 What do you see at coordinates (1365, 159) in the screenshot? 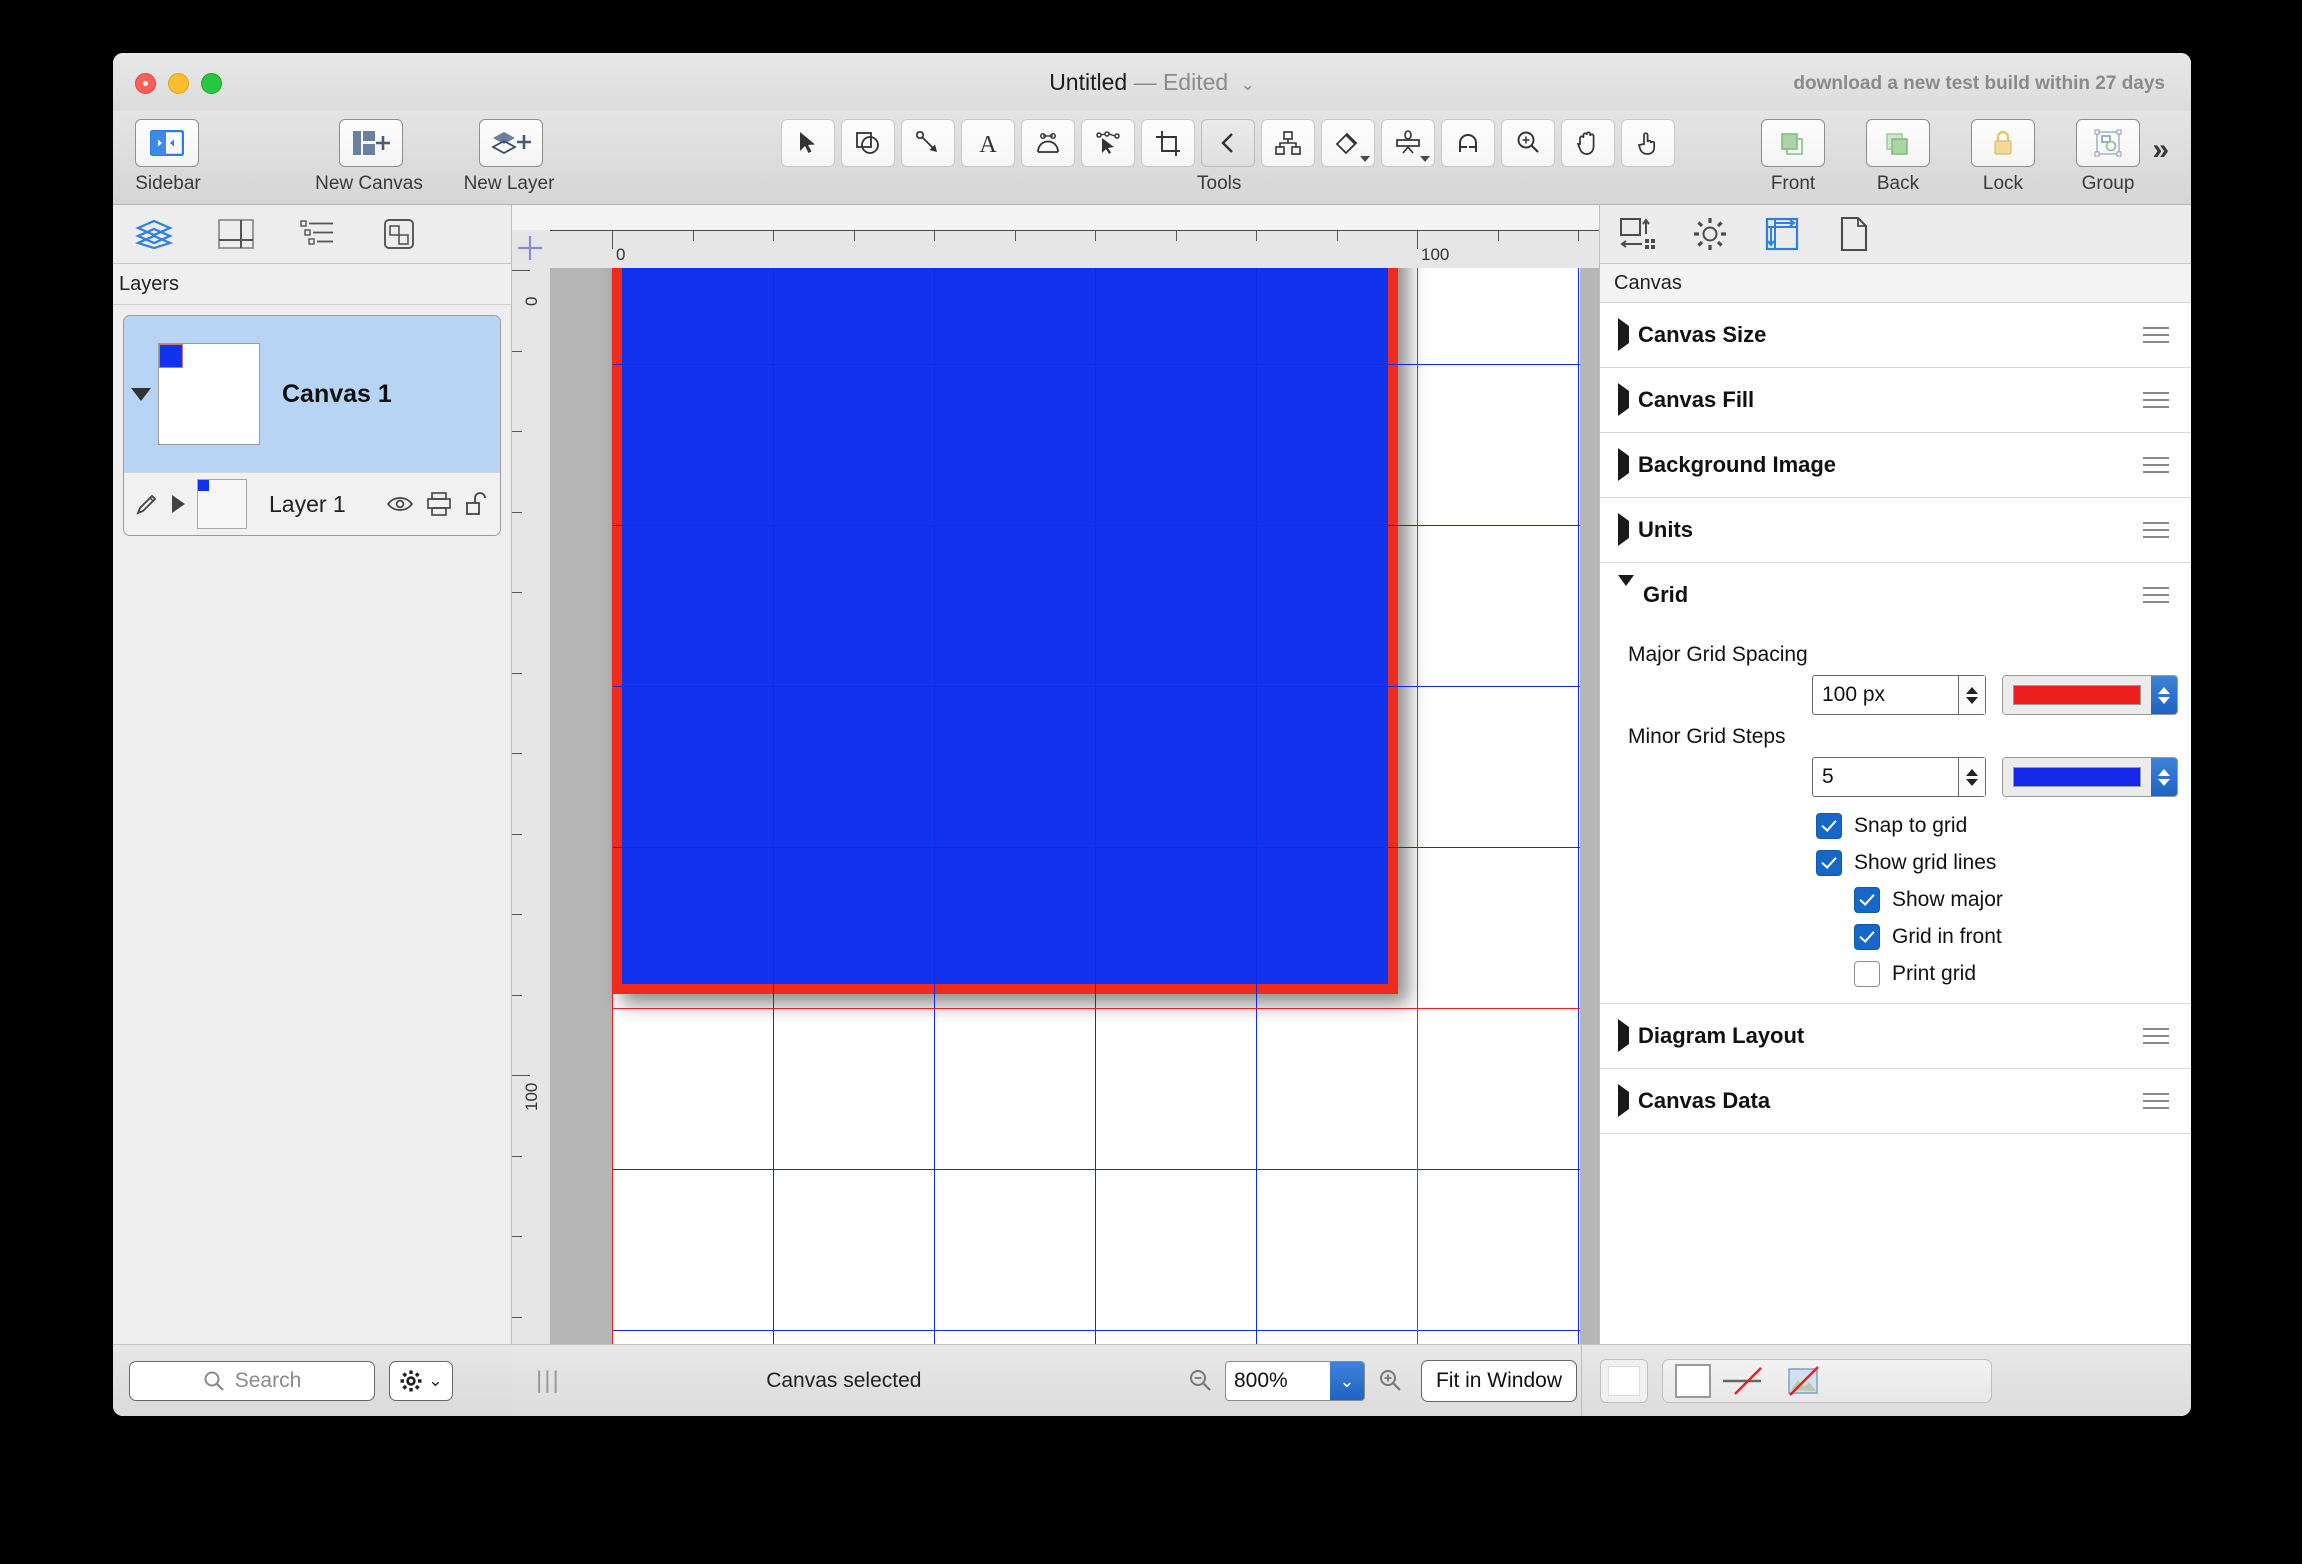
I see `style-brush-menu-caret` at bounding box center [1365, 159].